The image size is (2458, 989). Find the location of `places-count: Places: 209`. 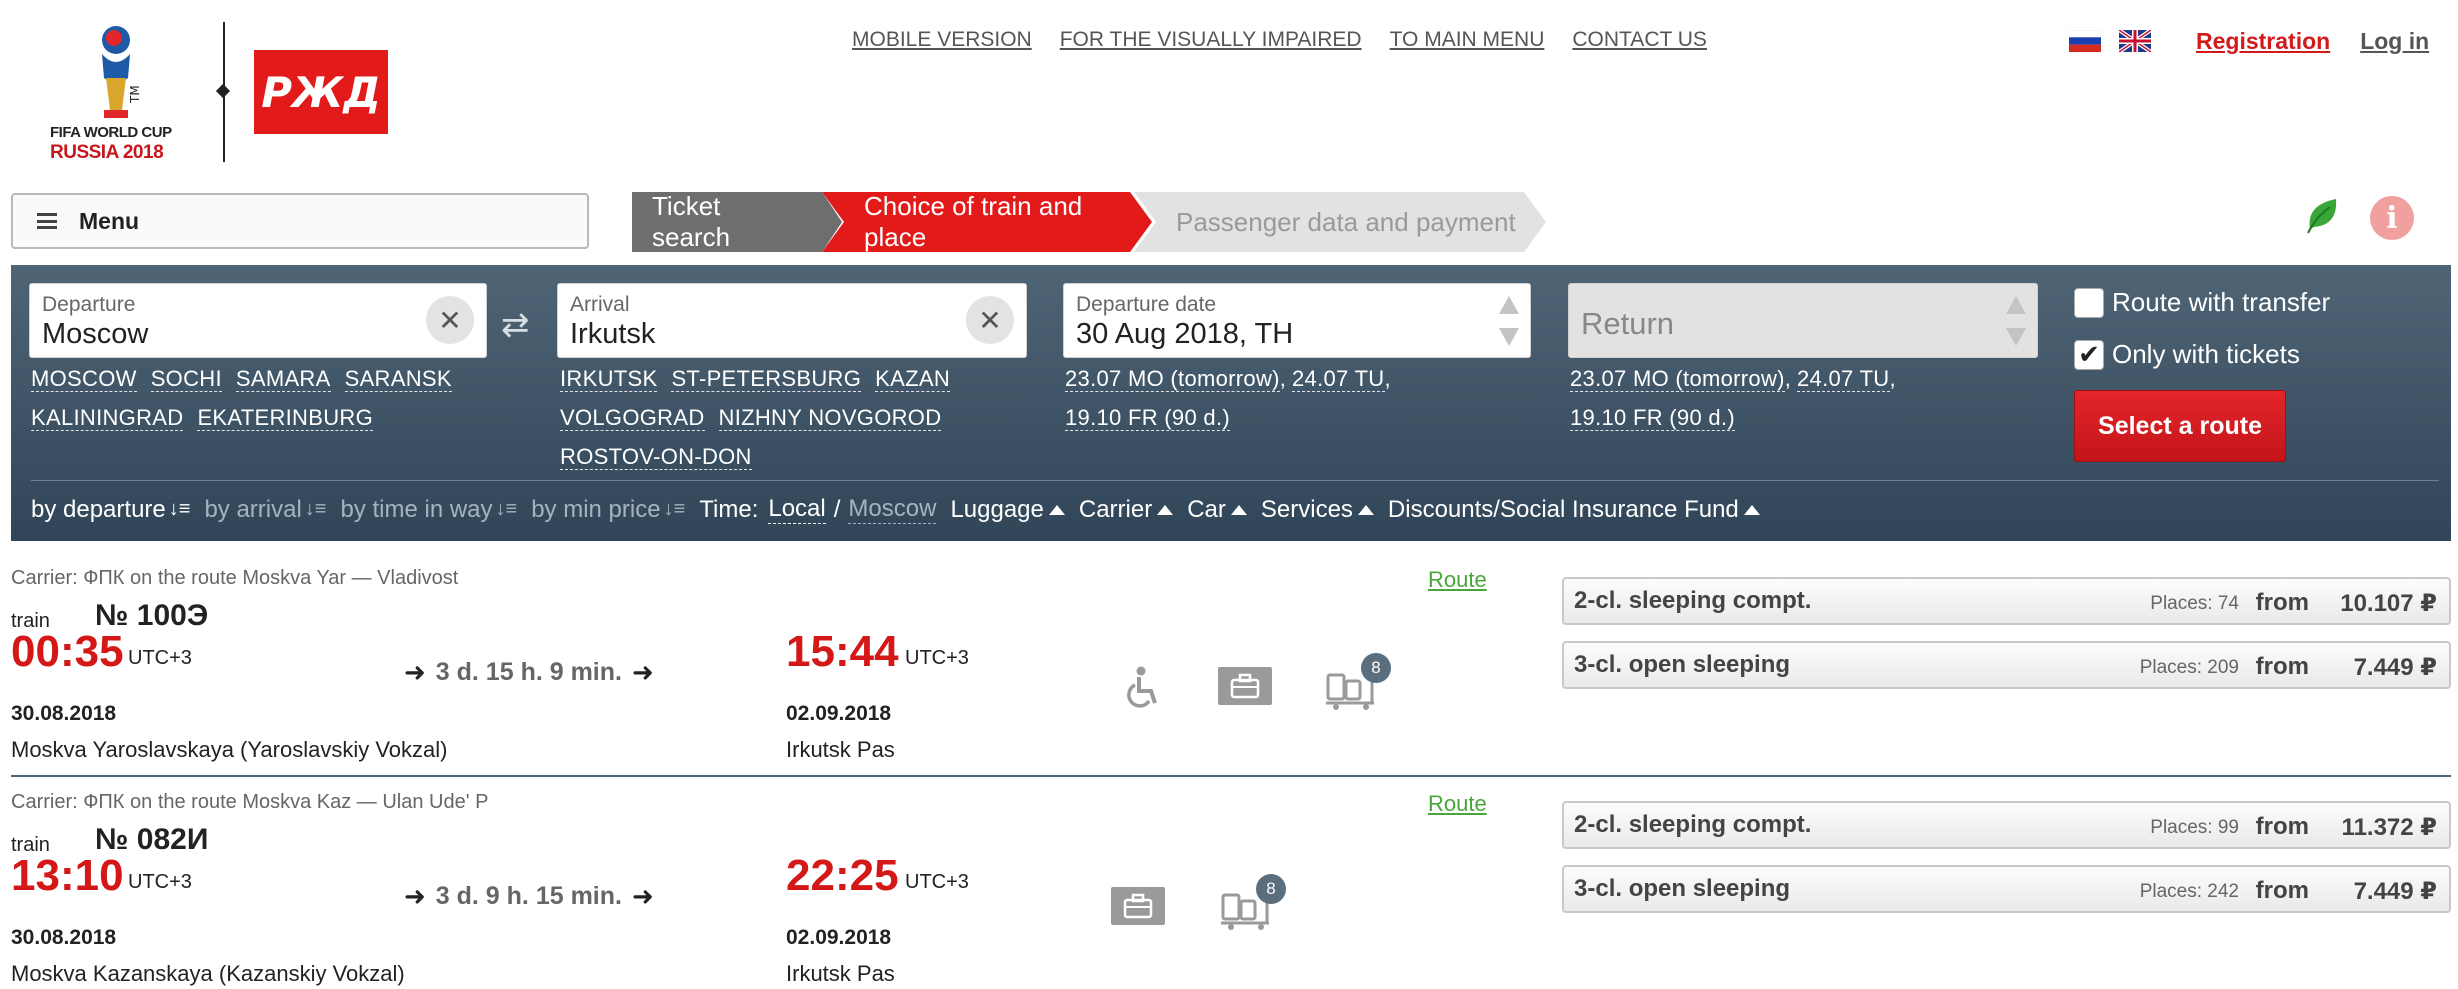

places-count: Places: 209 is located at coordinates (2189, 668).